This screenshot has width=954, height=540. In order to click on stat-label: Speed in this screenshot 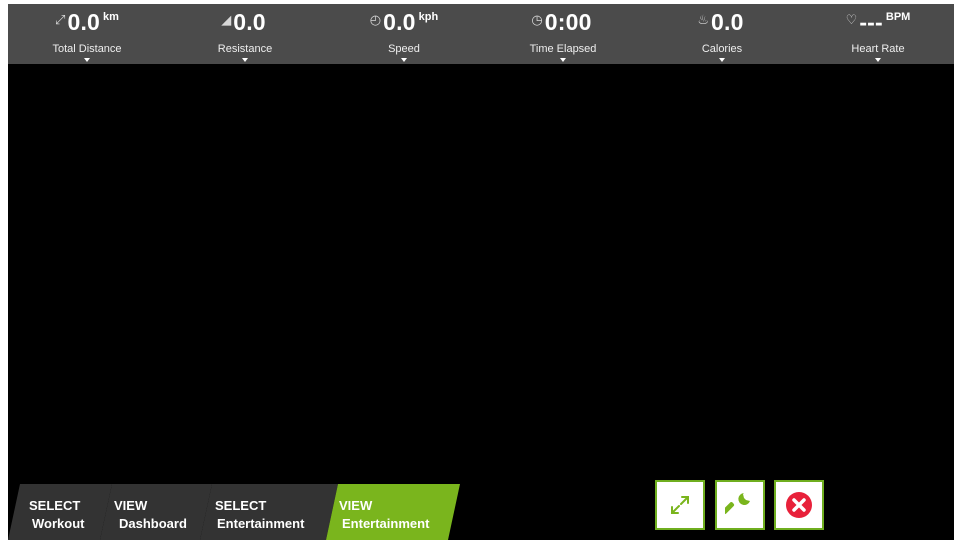, I will do `click(404, 49)`.